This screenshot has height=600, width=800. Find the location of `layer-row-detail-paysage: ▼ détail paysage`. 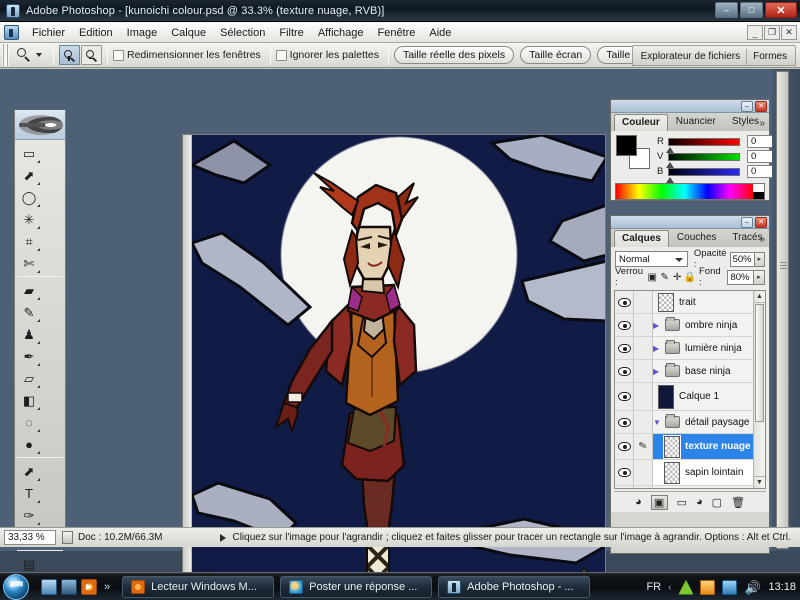

layer-row-detail-paysage: ▼ détail paysage is located at coordinates (690, 422).